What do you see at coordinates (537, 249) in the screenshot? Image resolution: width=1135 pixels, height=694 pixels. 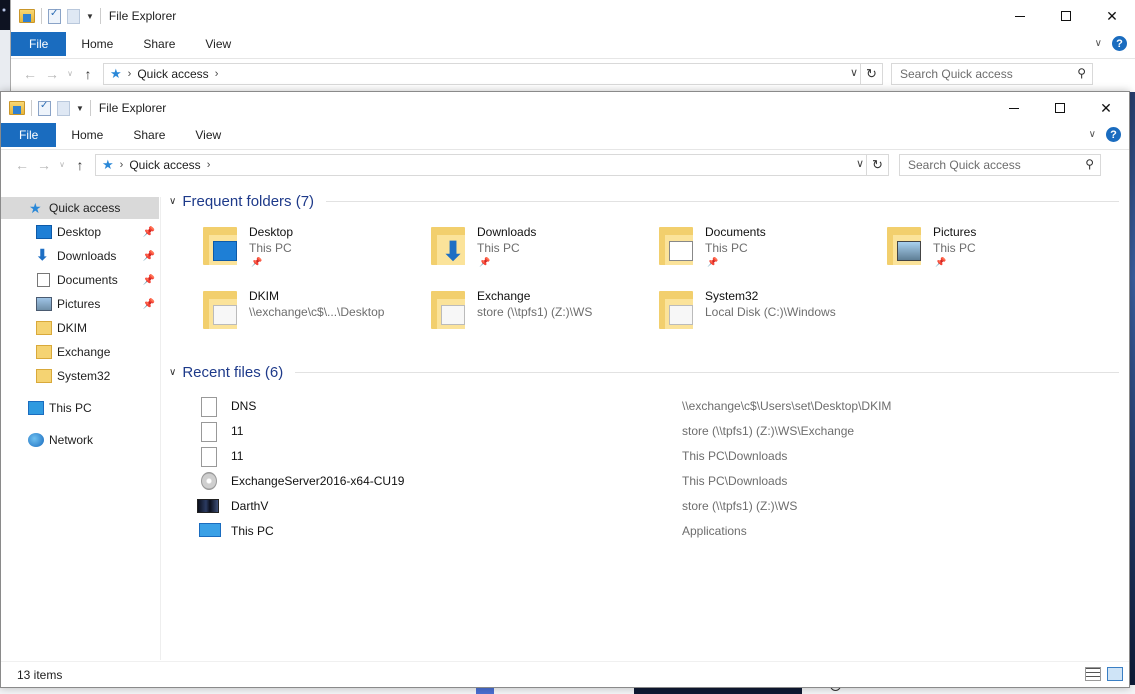 I see `folder-tile-downloads: ⬇ Downloads This PC 📌` at bounding box center [537, 249].